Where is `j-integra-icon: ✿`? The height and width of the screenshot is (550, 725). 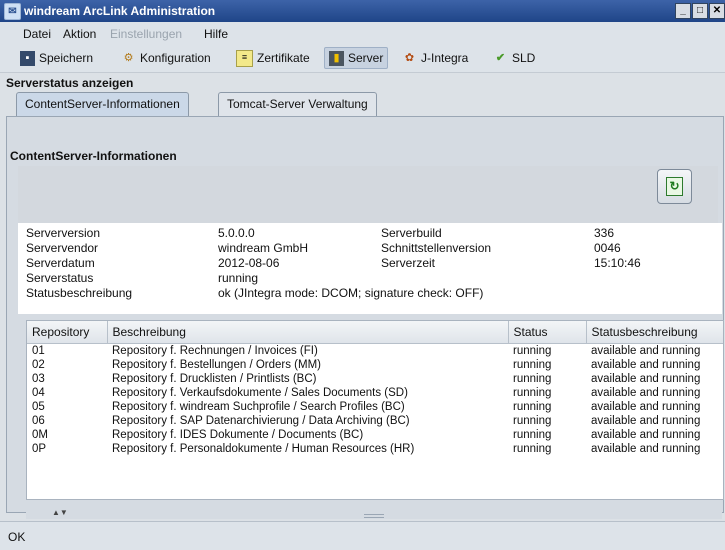
j-integra-icon: ✿ is located at coordinates (409, 57).